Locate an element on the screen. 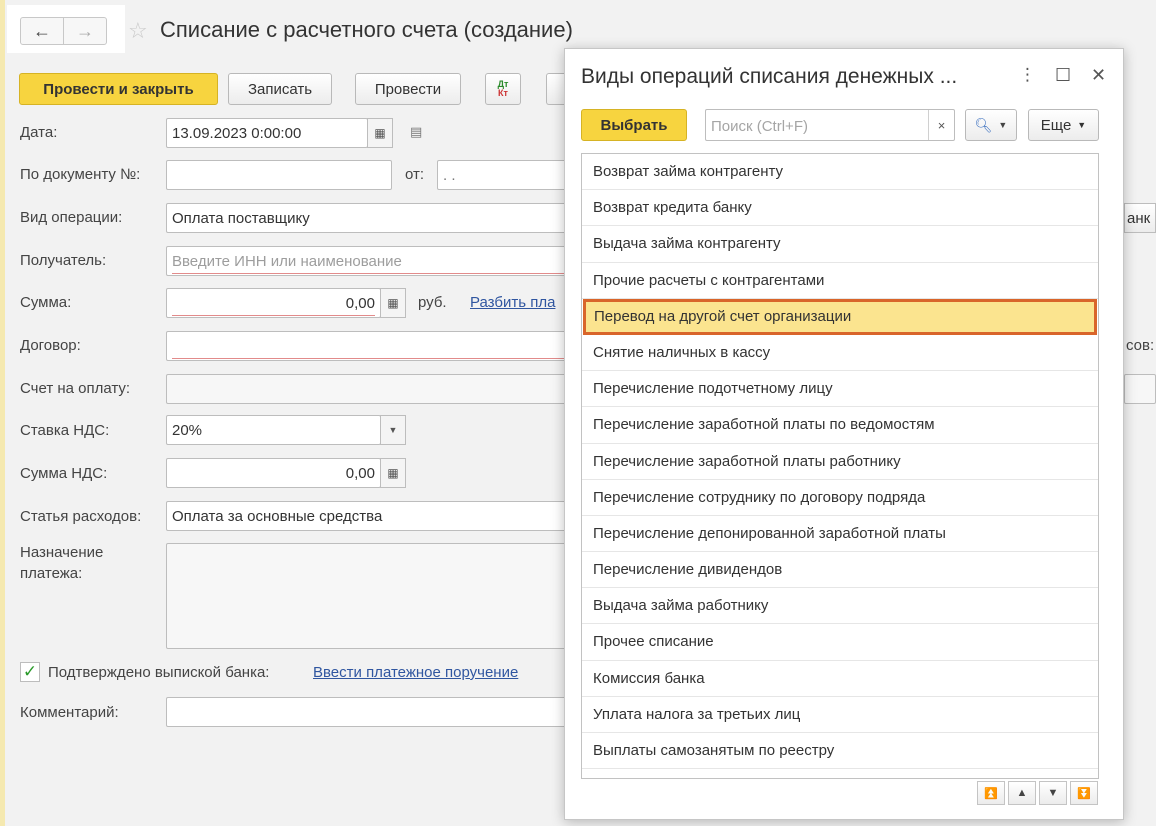  list-item: Прочее списание is located at coordinates (840, 642).